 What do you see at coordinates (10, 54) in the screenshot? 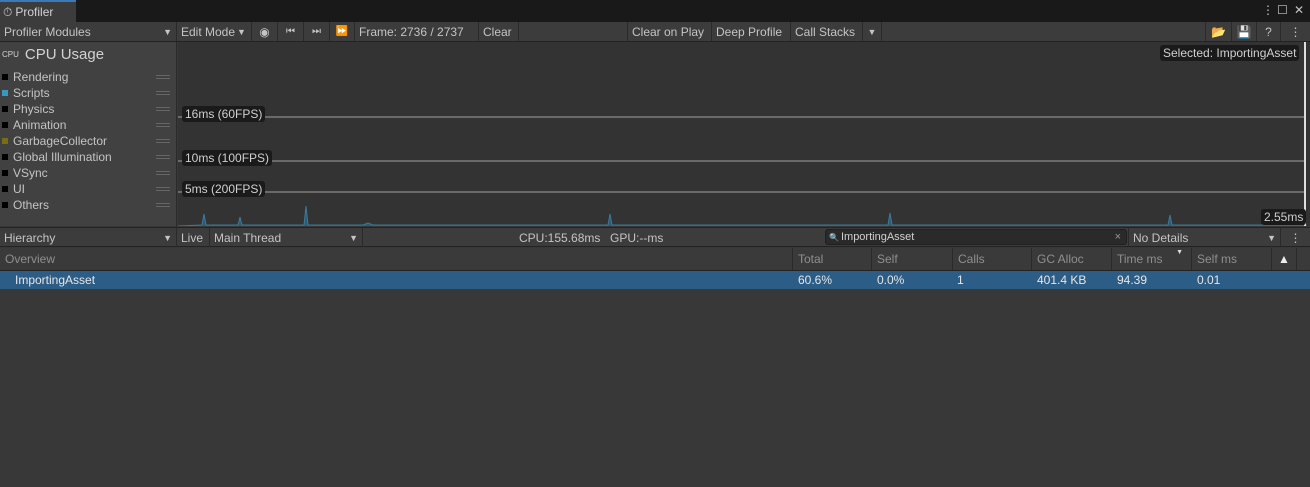
I see `cpu-icon: CPU` at bounding box center [10, 54].